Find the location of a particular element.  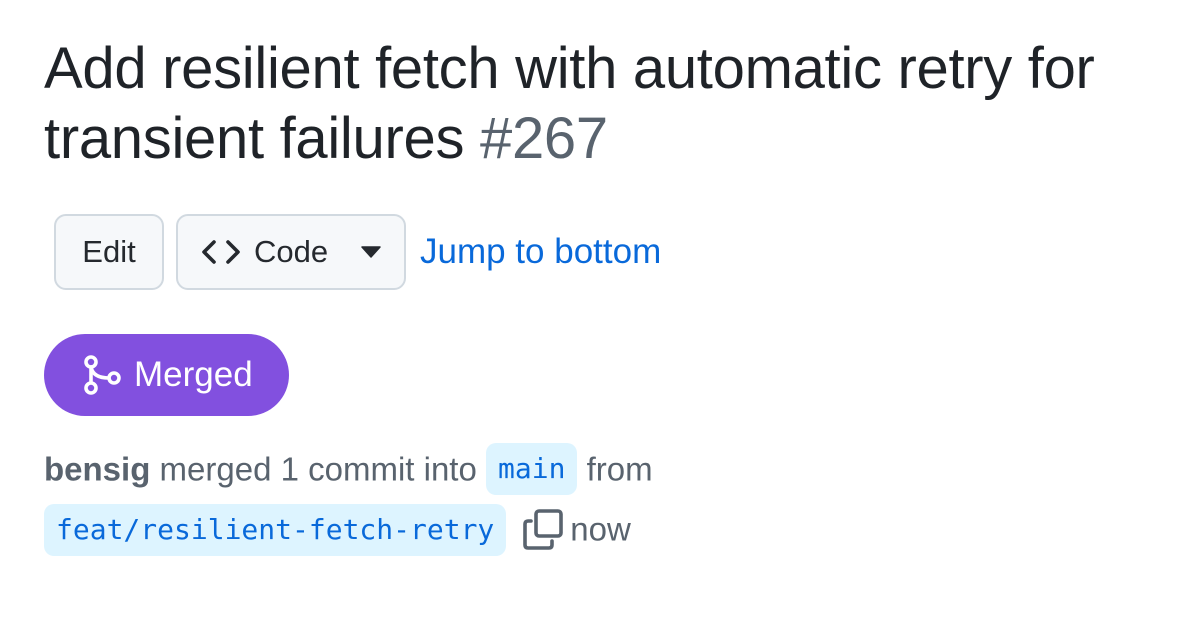

git-merge-icon is located at coordinates (102, 375).